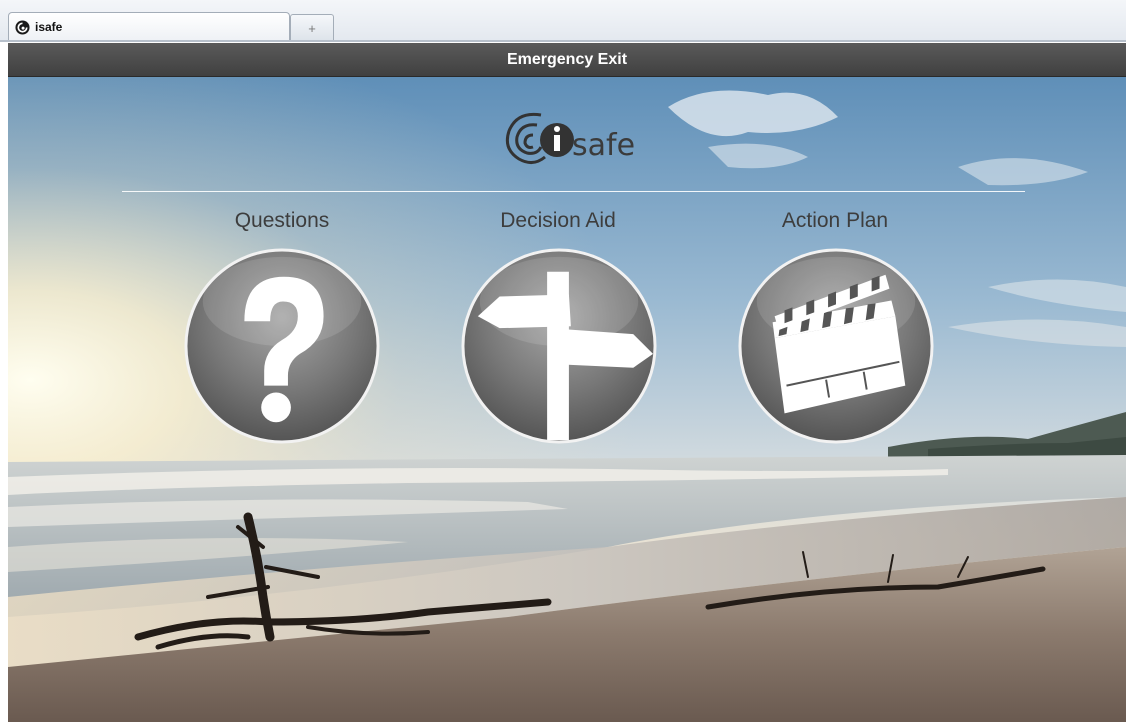 The height and width of the screenshot is (722, 1126). I want to click on plus-icon: +, so click(312, 28).